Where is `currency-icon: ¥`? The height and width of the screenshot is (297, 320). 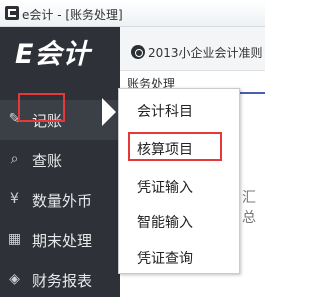
currency-icon: ¥ is located at coordinates (14, 199).